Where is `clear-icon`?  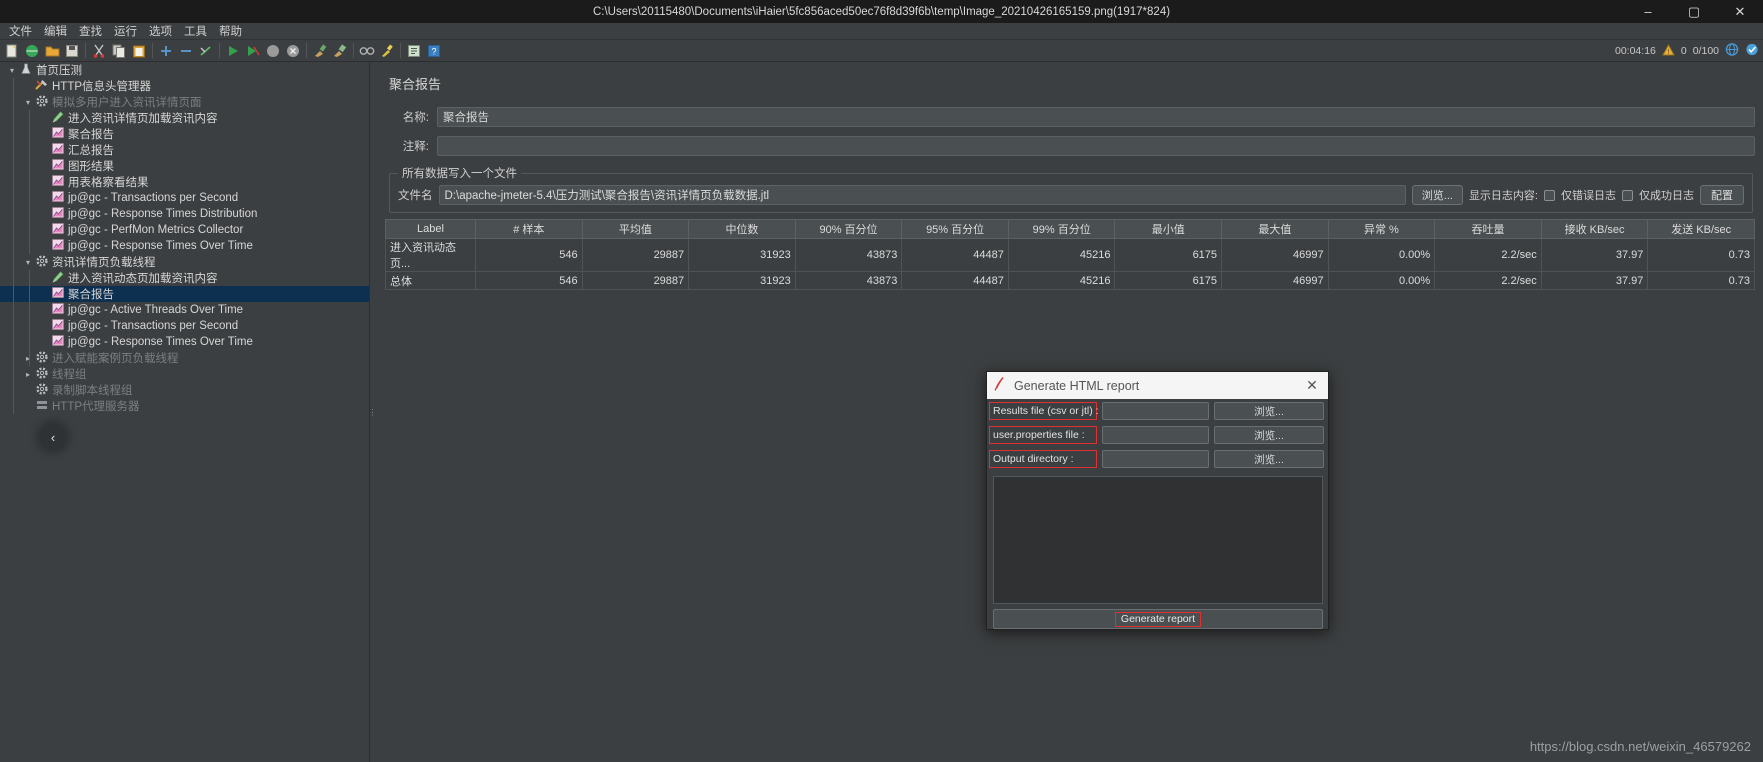 clear-icon is located at coordinates (320, 51).